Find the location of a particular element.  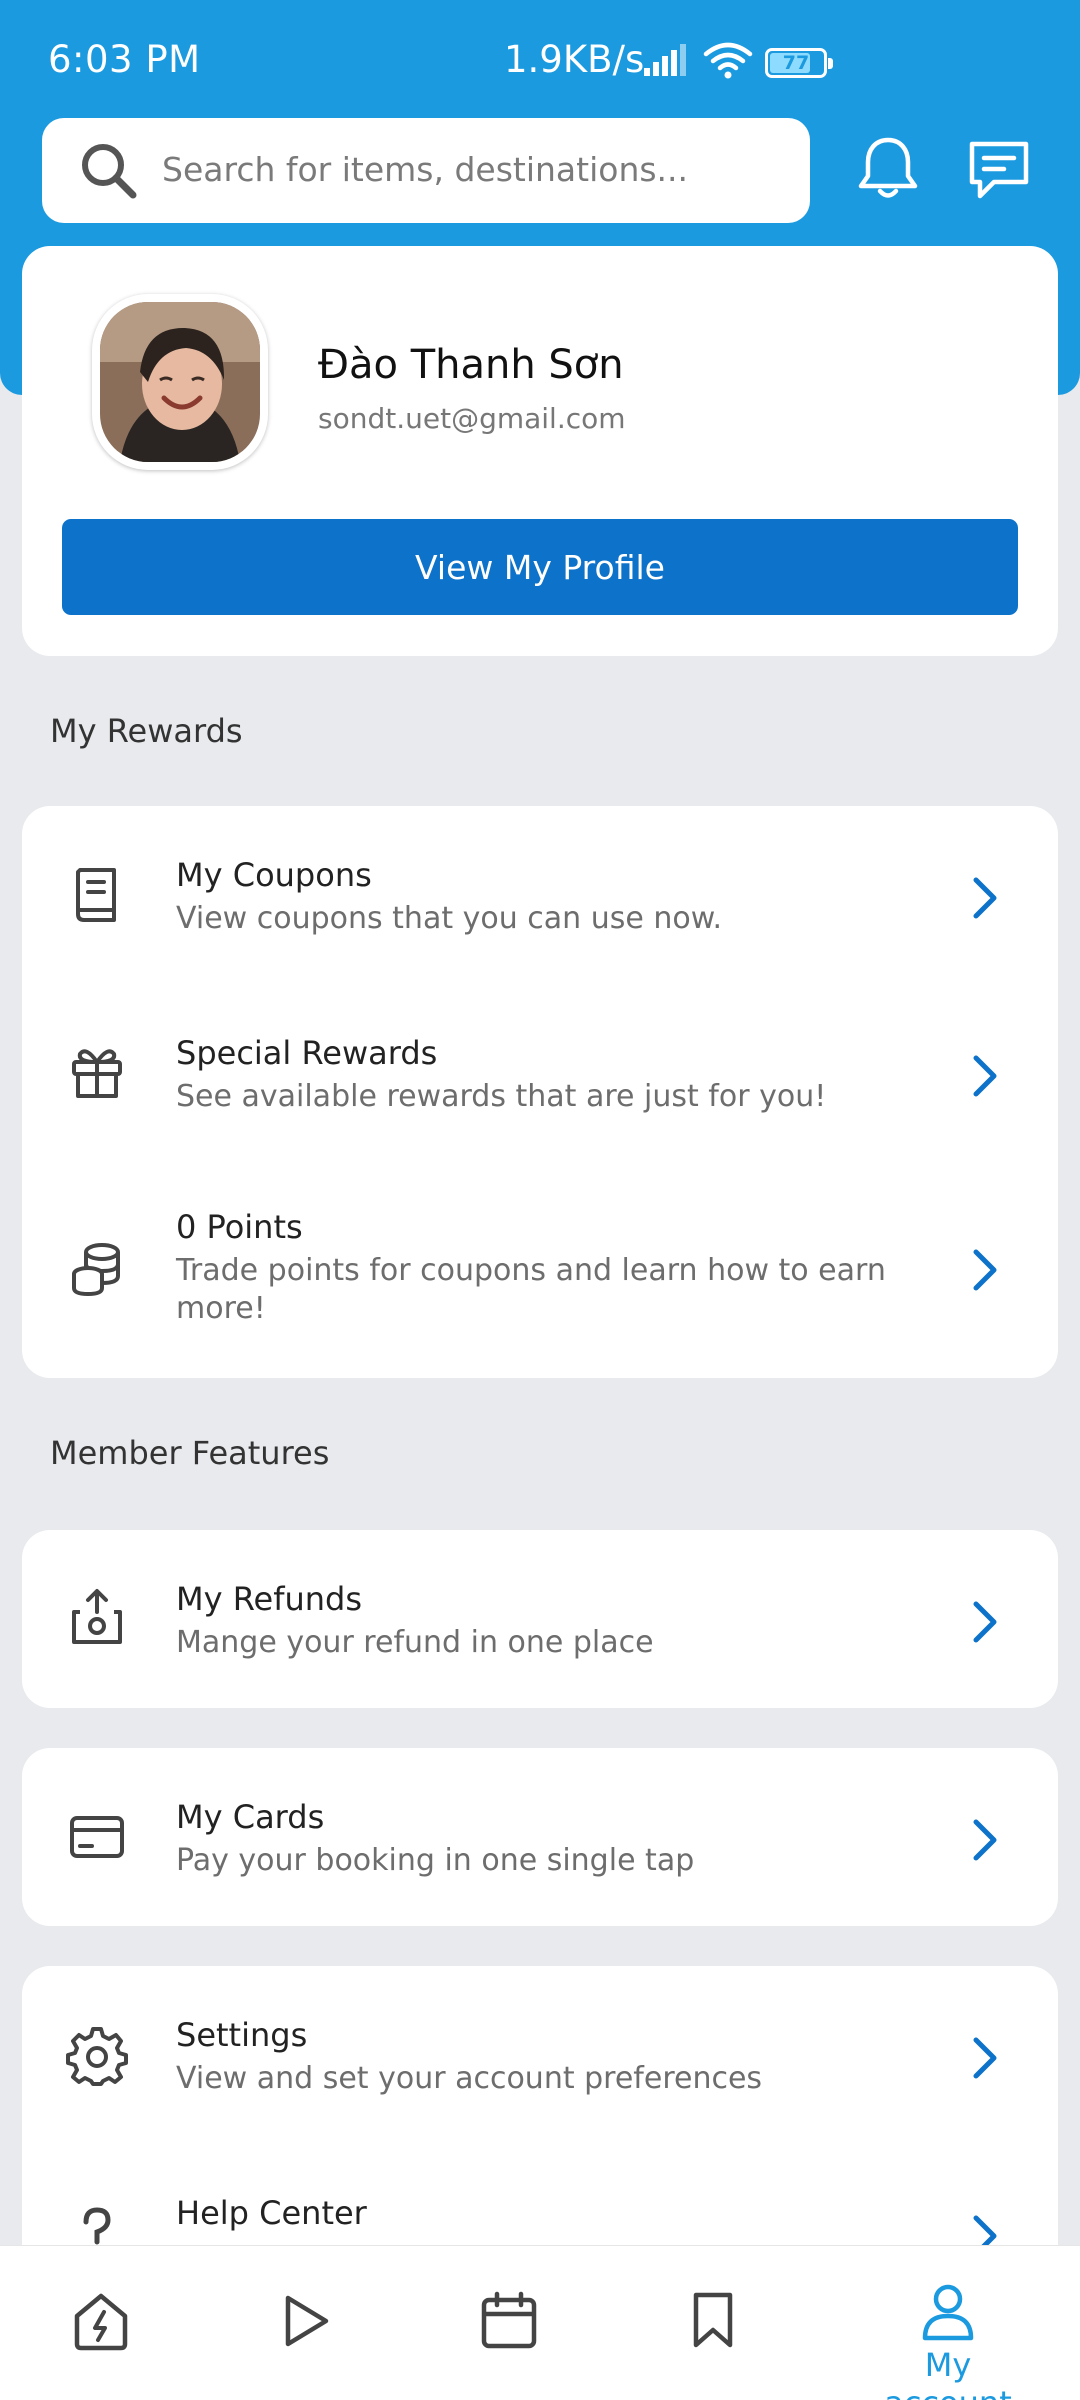

nav-item-my-account: My account is located at coordinates (948, 2323).